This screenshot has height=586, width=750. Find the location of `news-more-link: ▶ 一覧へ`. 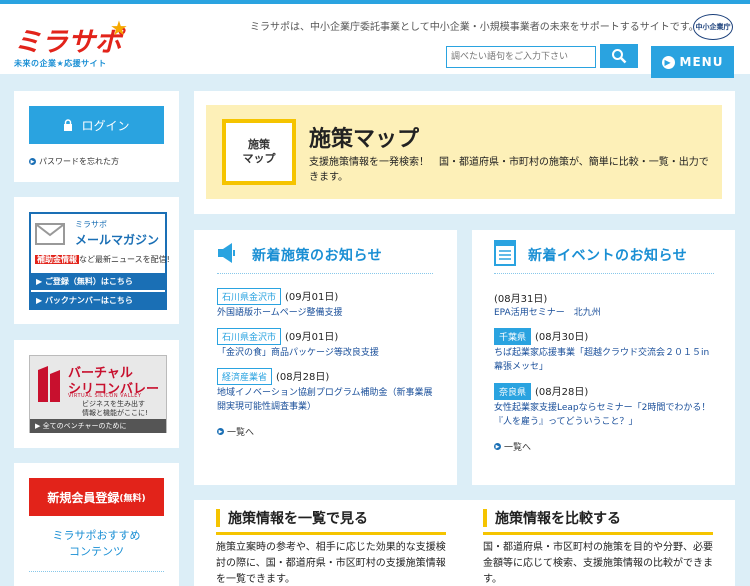

news-more-link: ▶ 一覧へ is located at coordinates (235, 431).